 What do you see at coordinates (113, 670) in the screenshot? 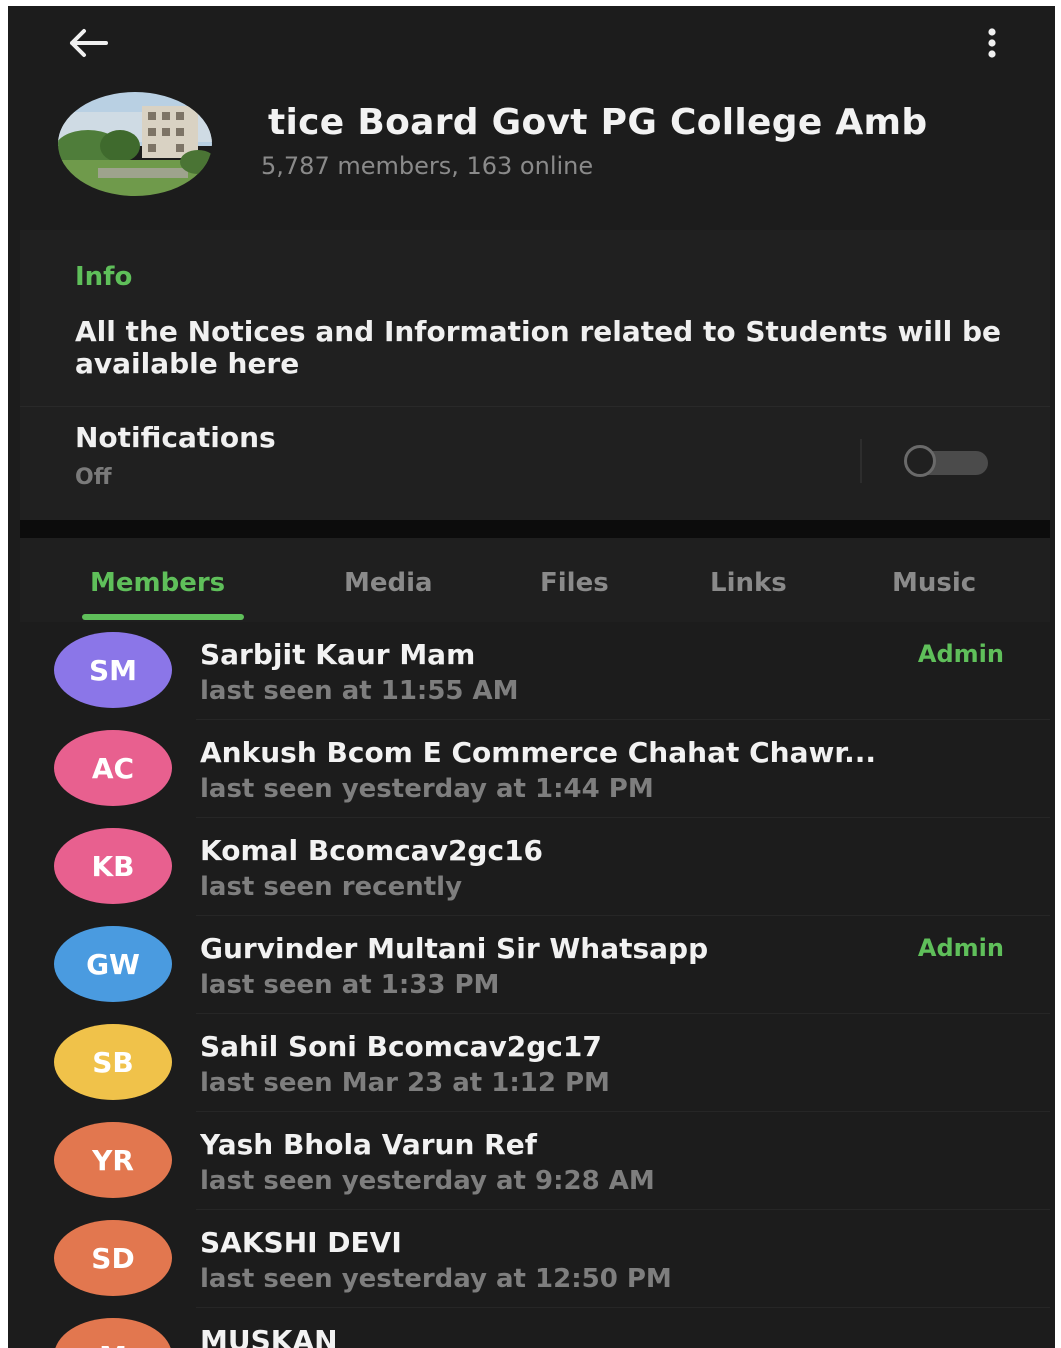
I see `avatar: SM` at bounding box center [113, 670].